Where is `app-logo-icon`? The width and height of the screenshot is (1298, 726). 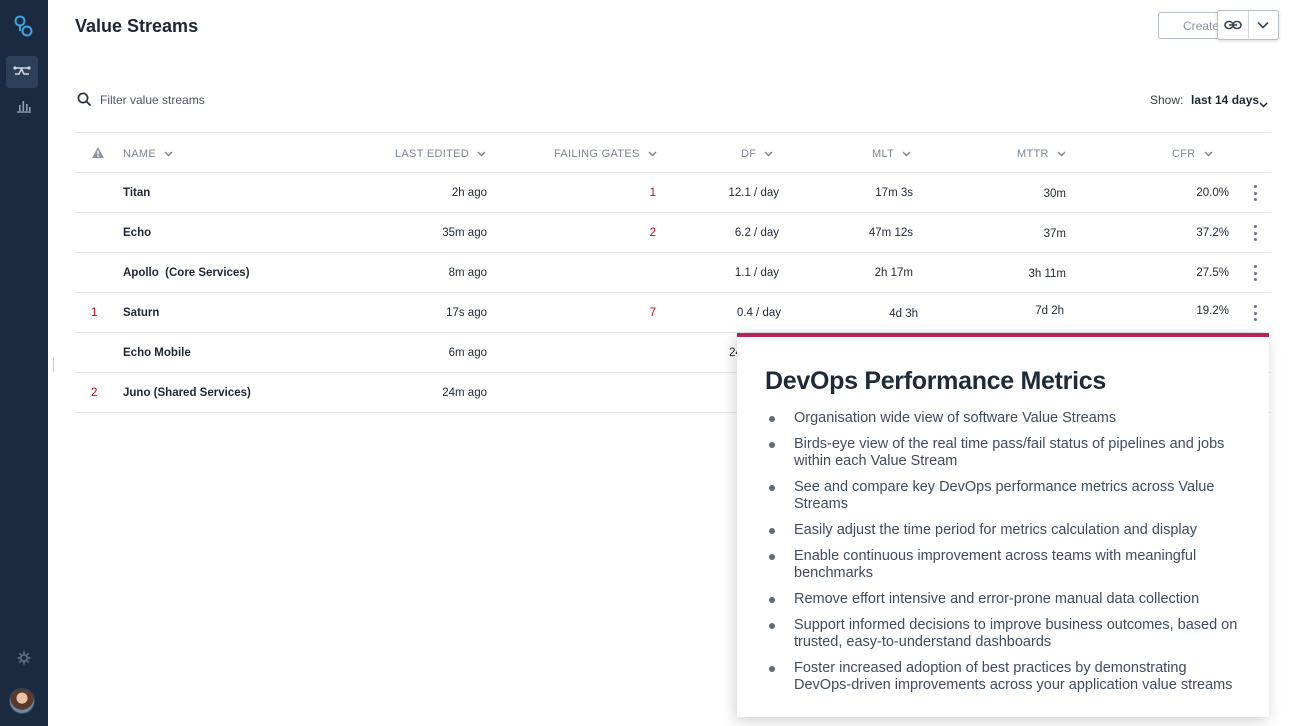
app-logo-icon is located at coordinates (24, 26).